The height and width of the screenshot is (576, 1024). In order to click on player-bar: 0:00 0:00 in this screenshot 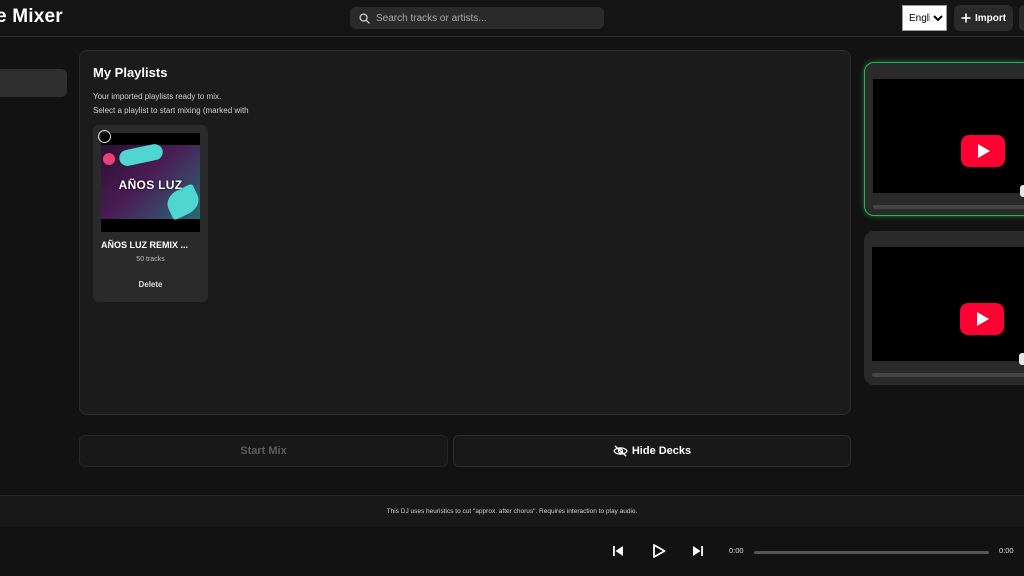, I will do `click(512, 551)`.